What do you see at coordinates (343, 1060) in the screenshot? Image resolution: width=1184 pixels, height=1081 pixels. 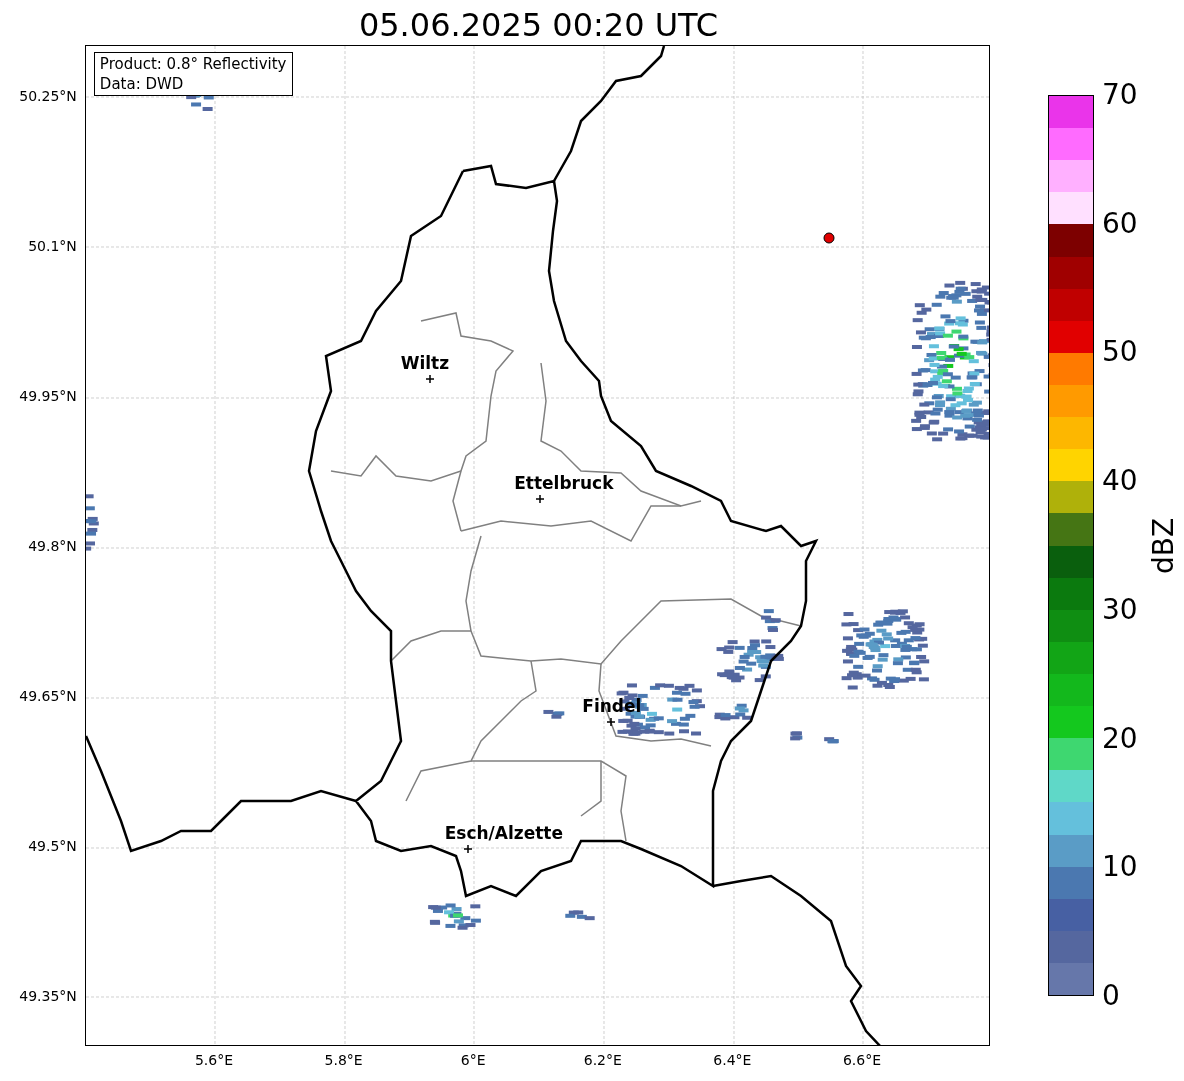 I see `longitude-label: 5.8°E` at bounding box center [343, 1060].